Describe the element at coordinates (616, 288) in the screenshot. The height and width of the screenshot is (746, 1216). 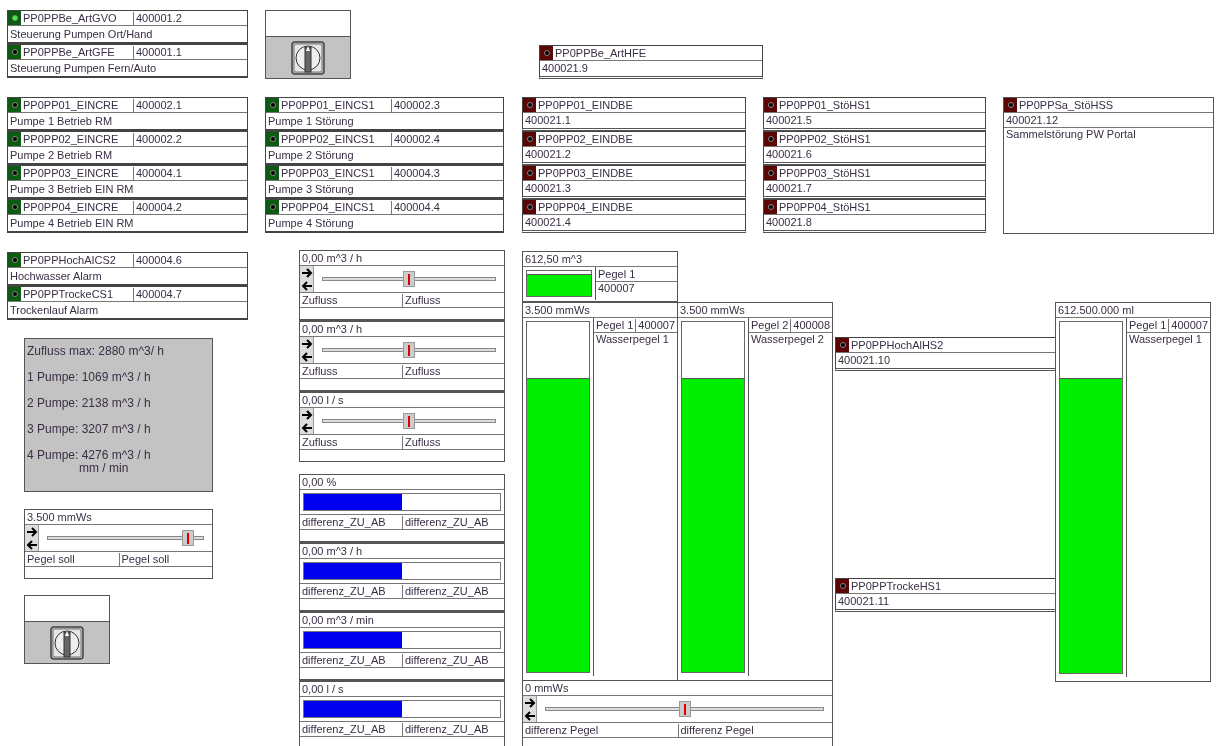
I see `address-text: 400007` at that location.